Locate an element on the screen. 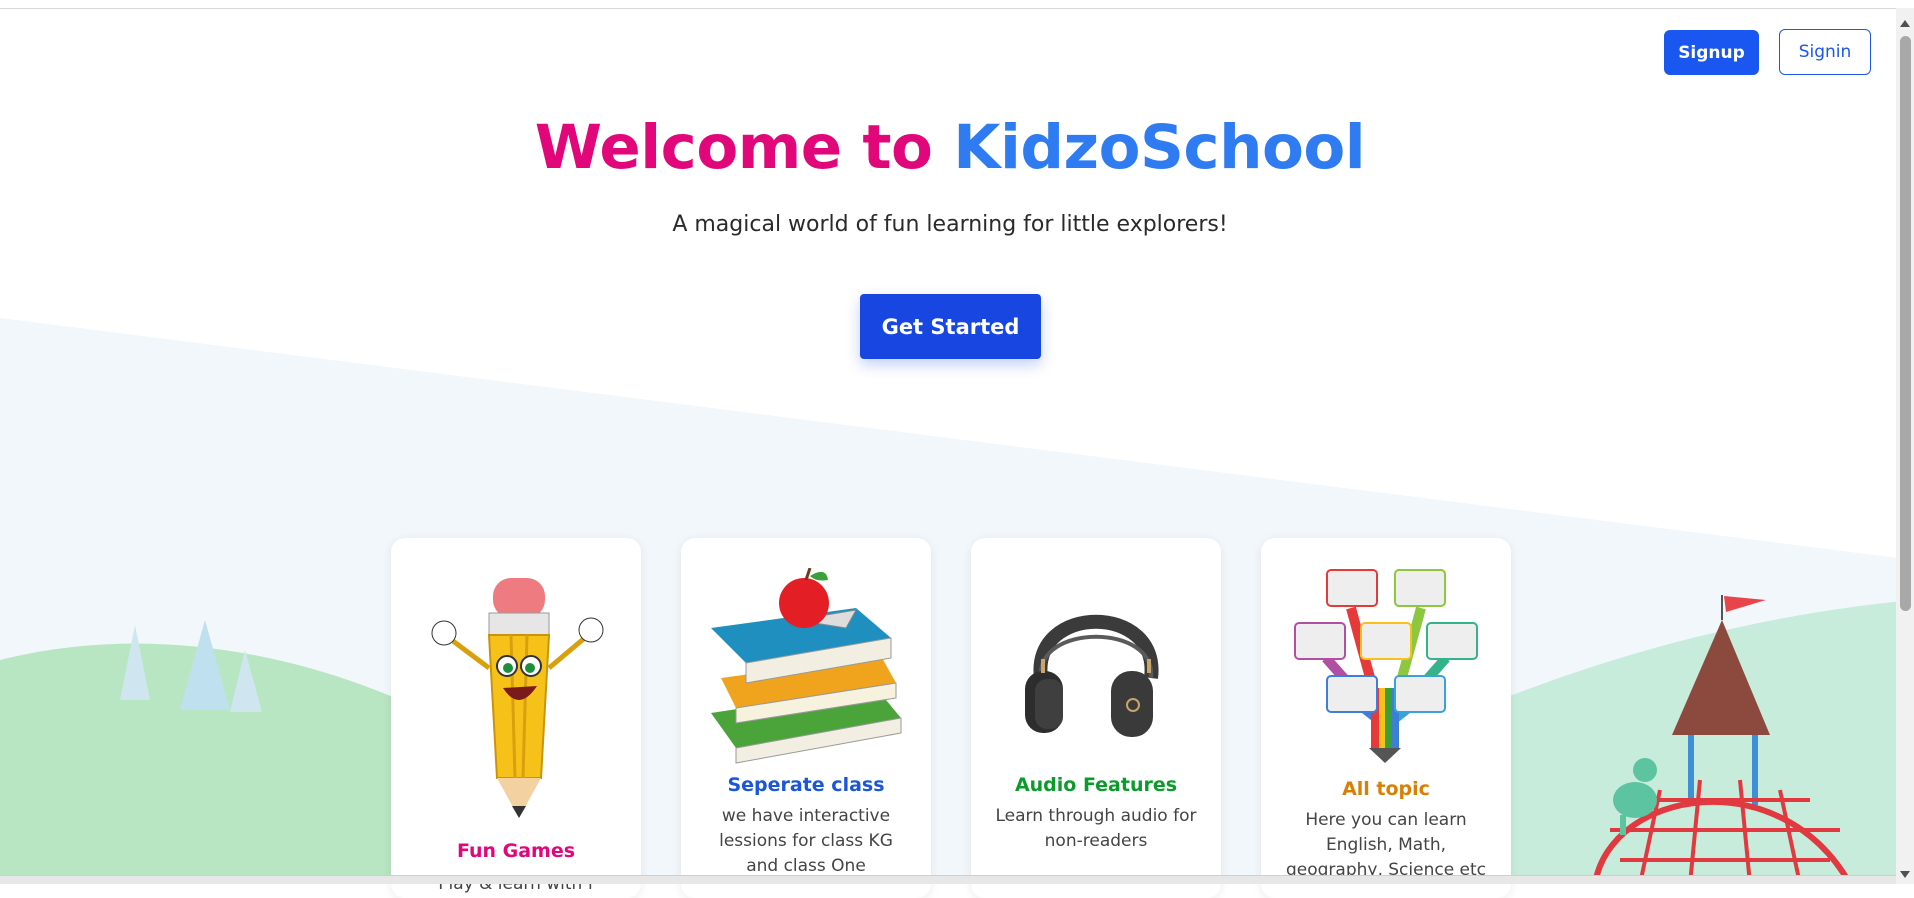 This screenshot has width=1914, height=898. feature-title: All topic is located at coordinates (1386, 789).